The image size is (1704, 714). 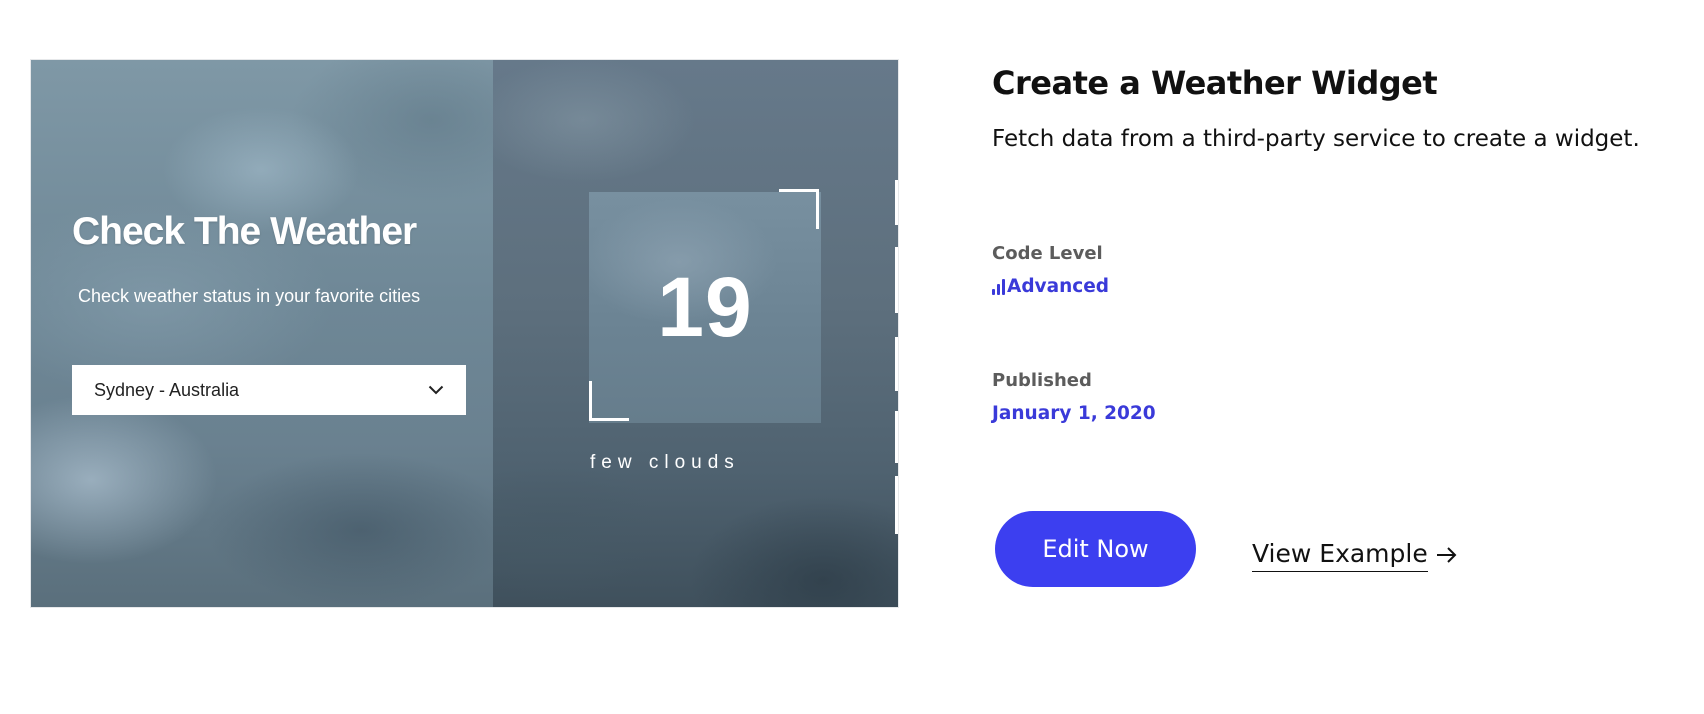 I want to click on chevron-down-icon, so click(x=436, y=390).